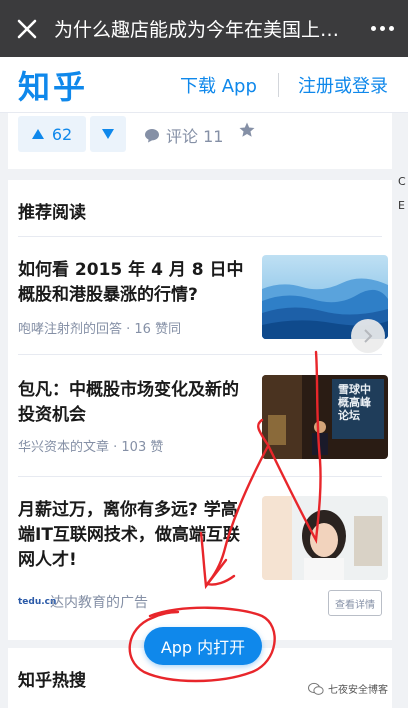 The image size is (408, 708). What do you see at coordinates (203, 646) in the screenshot?
I see `open-in-app-button: App 内打开` at bounding box center [203, 646].